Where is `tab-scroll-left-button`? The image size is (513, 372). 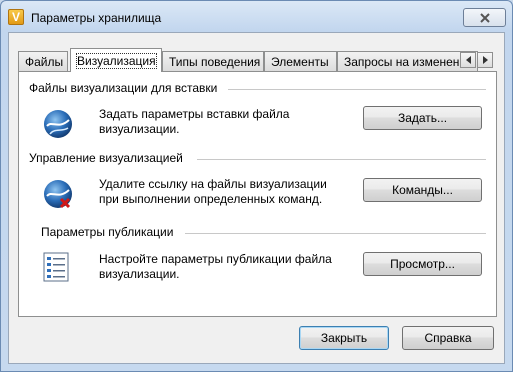 tab-scroll-left-button is located at coordinates (468, 60).